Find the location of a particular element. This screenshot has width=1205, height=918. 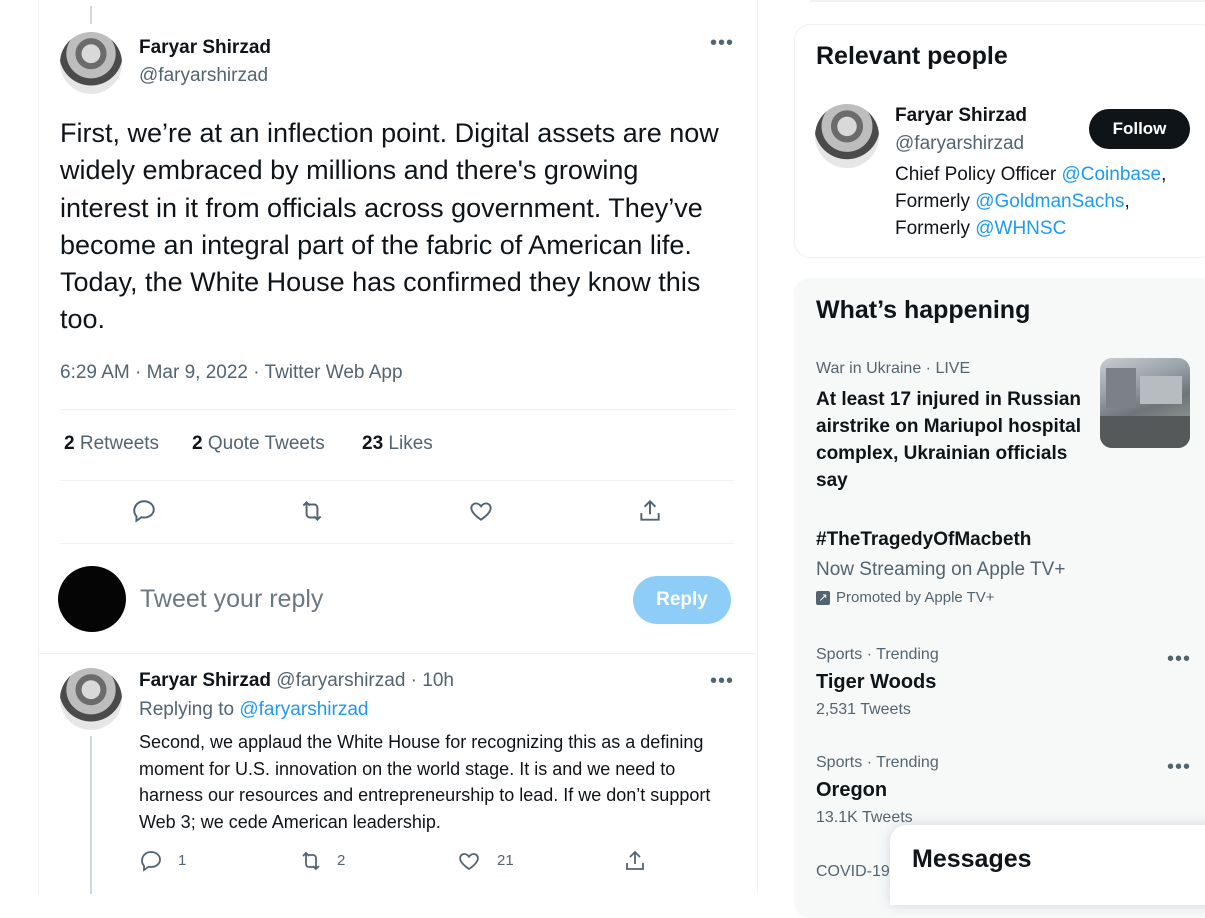

retweet-icon is located at coordinates (312, 511).